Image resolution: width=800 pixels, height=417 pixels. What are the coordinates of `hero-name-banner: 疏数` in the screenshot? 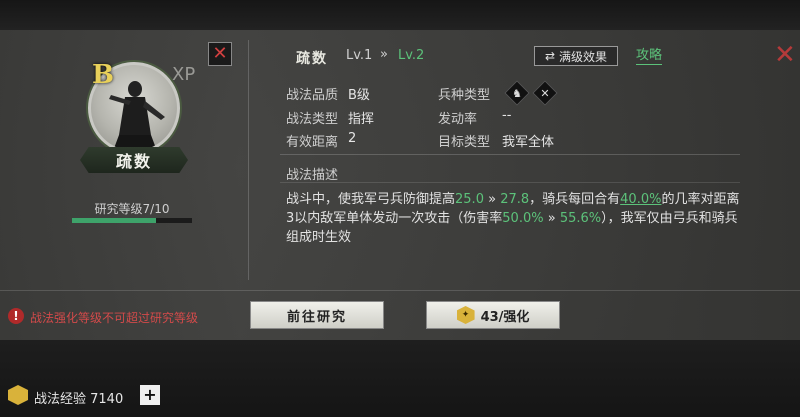 It's located at (134, 160).